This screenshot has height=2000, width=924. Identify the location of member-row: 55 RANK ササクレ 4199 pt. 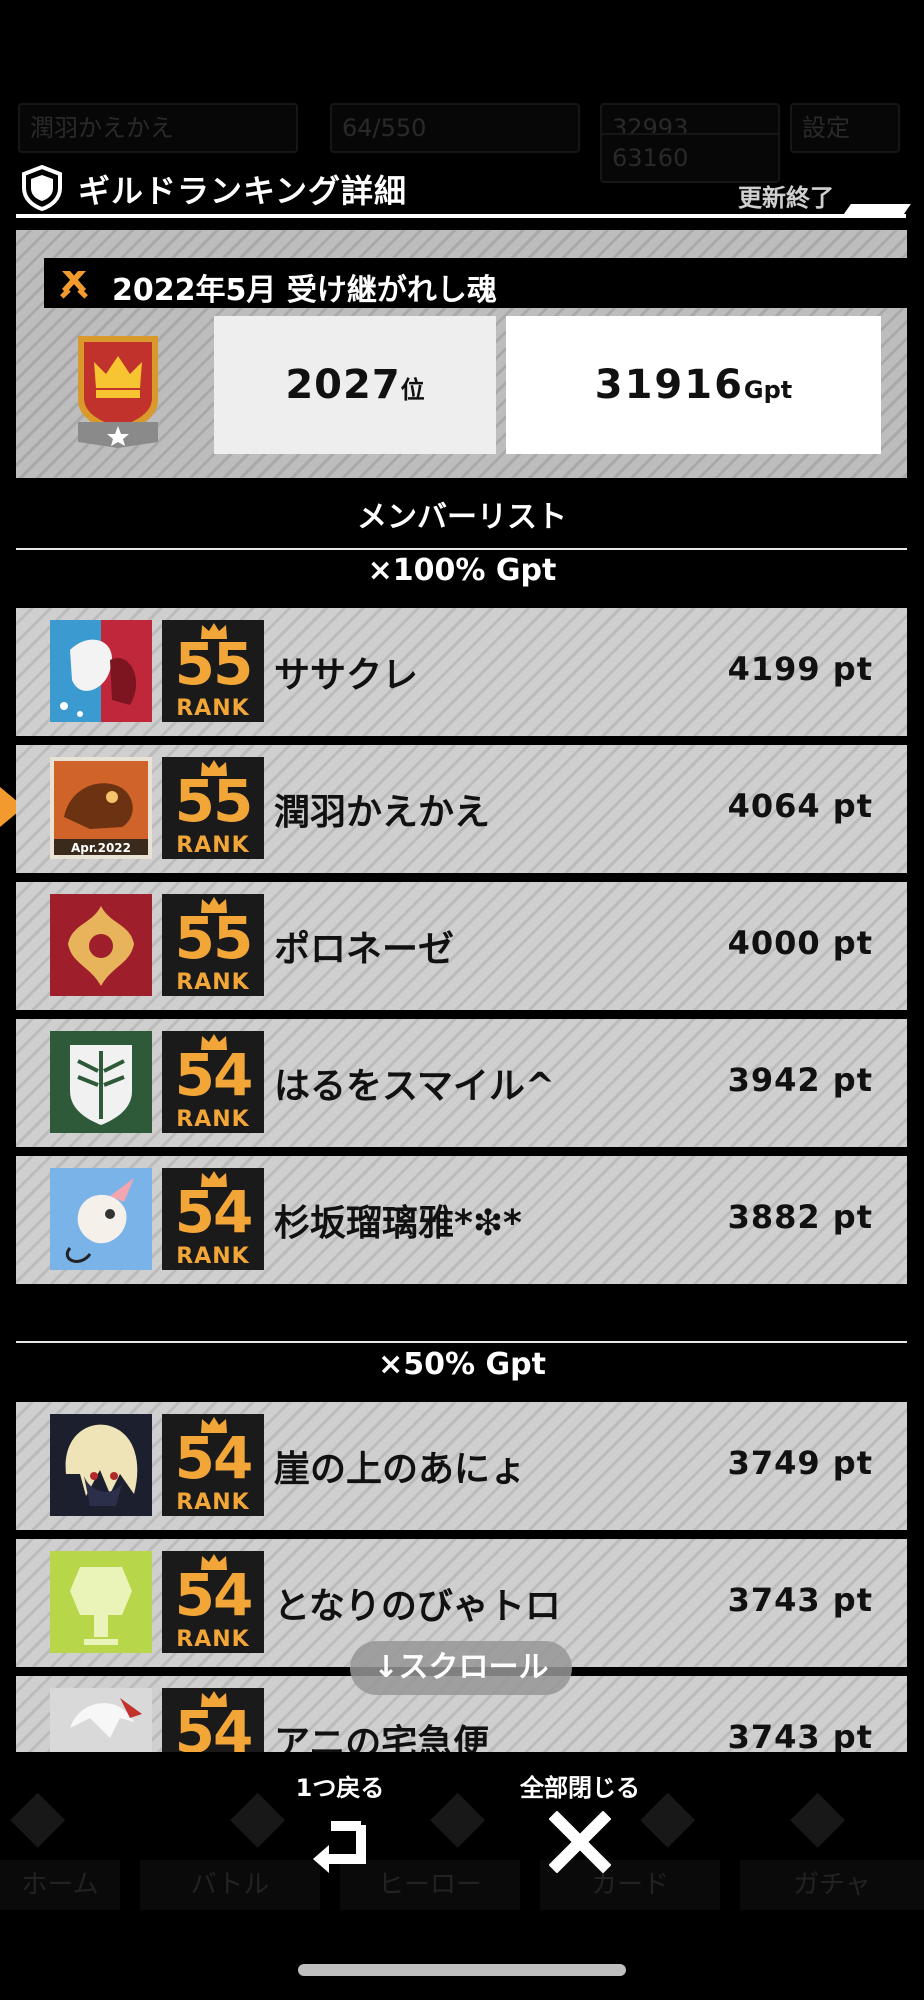
(461, 672).